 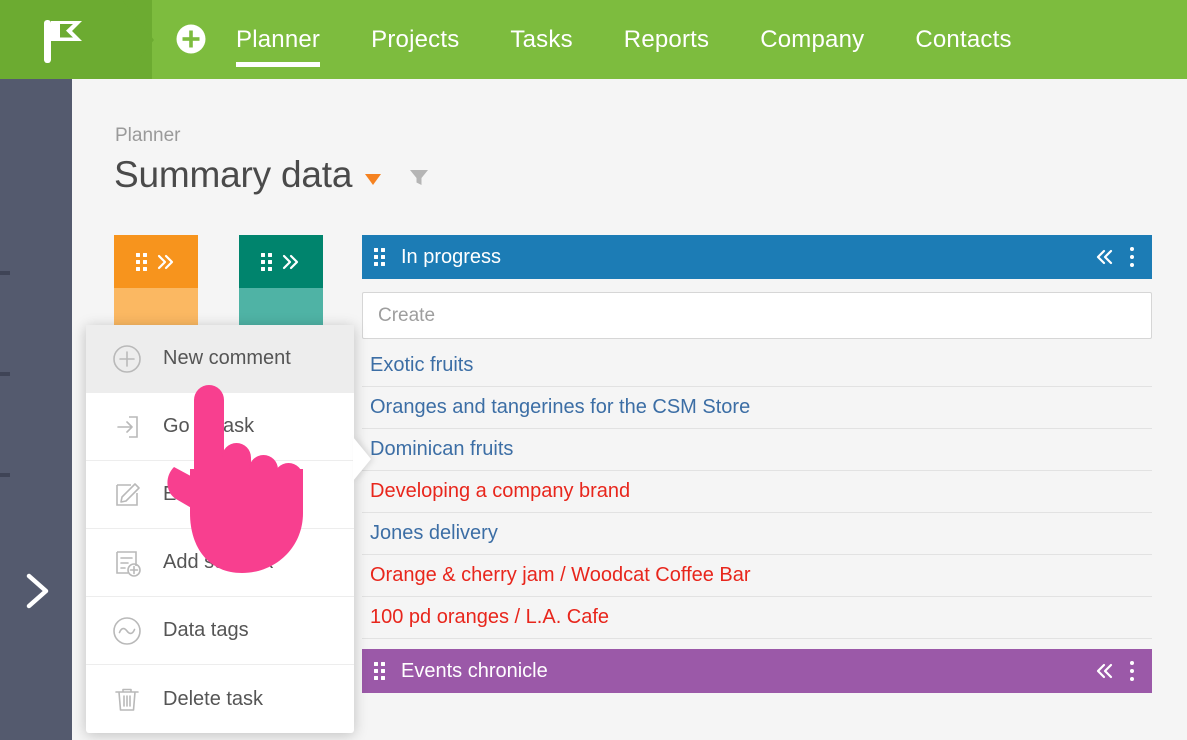 I want to click on panel-gap, so click(x=757, y=644).